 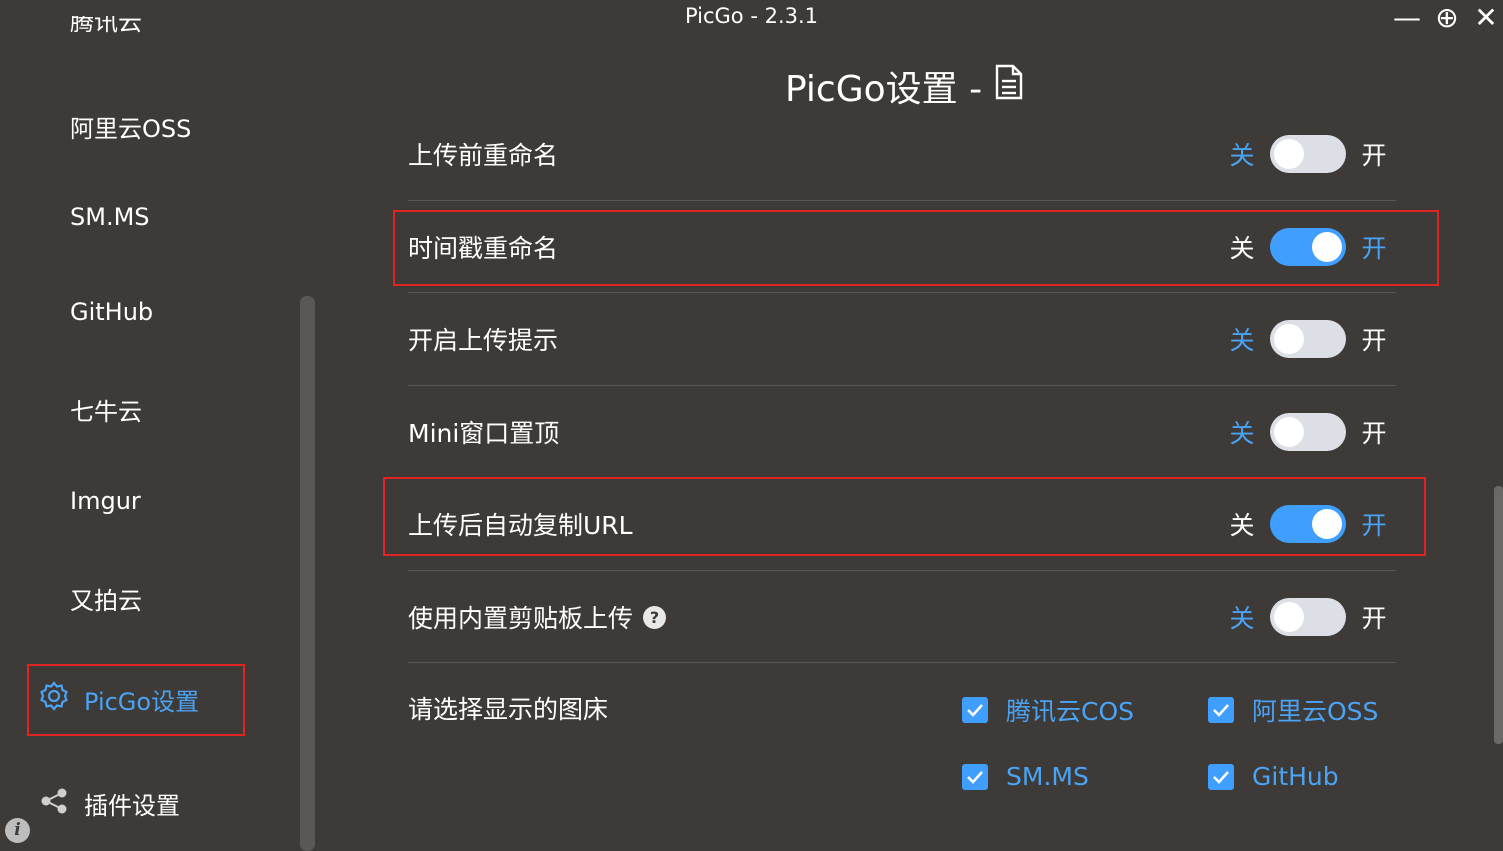 I want to click on share-icon, so click(x=54, y=804).